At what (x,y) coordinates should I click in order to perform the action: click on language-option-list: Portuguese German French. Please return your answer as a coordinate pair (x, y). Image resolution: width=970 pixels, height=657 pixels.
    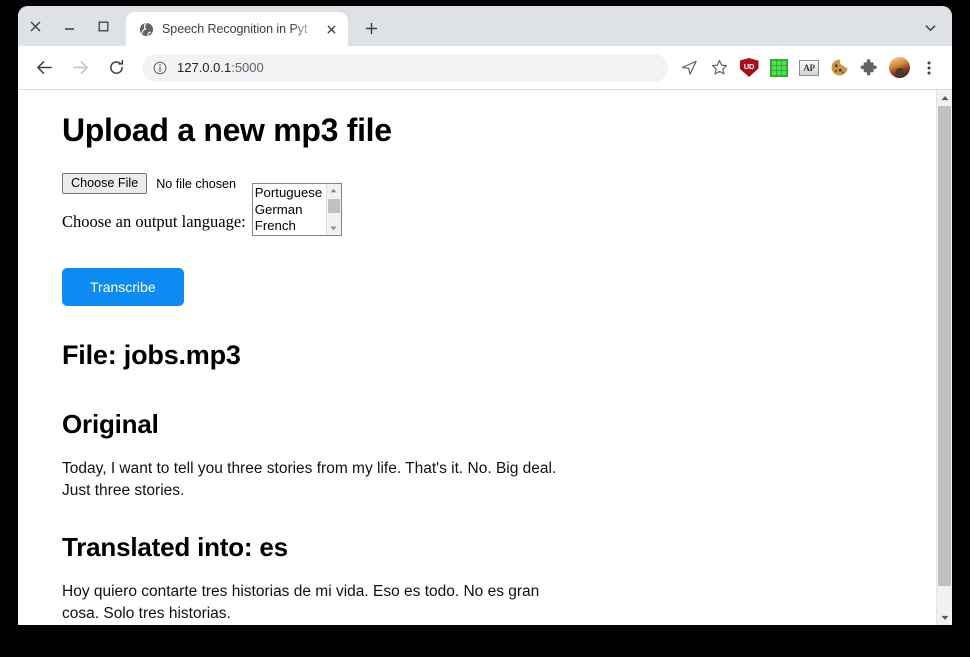
    Looking at the image, I should click on (289, 209).